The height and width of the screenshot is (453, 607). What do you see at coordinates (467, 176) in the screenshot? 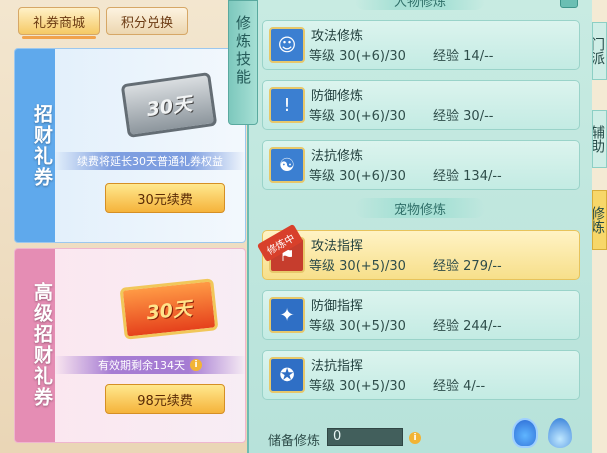
I see `skill-exp: 经验 134/--` at bounding box center [467, 176].